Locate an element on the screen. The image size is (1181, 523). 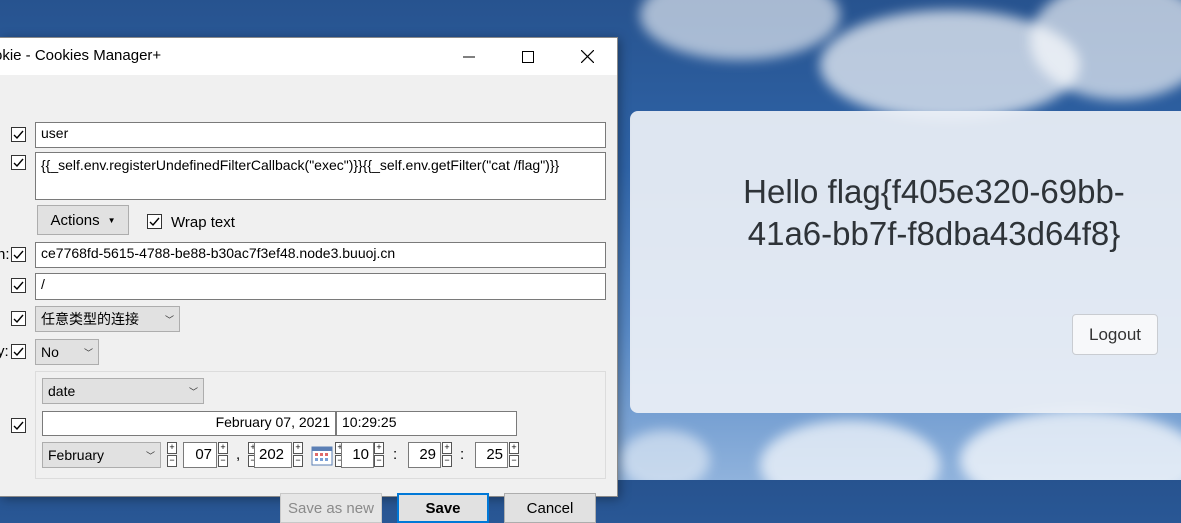
day-input: 07 is located at coordinates (200, 455).